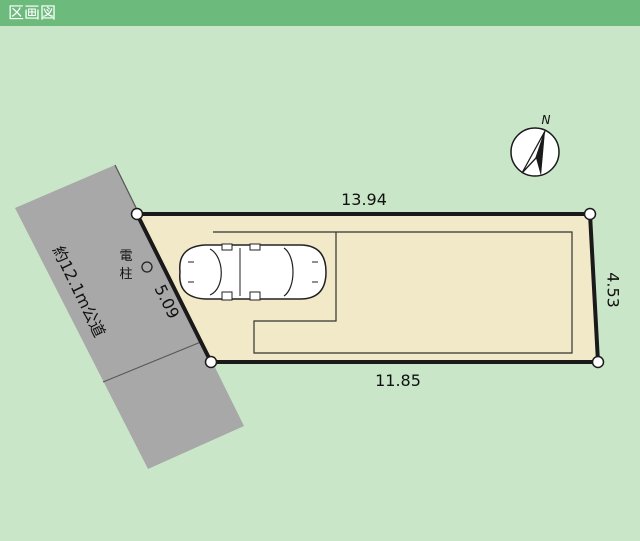 The image size is (640, 541). Describe the element at coordinates (364, 199) in the screenshot. I see `dimension-top: 13.94` at that location.